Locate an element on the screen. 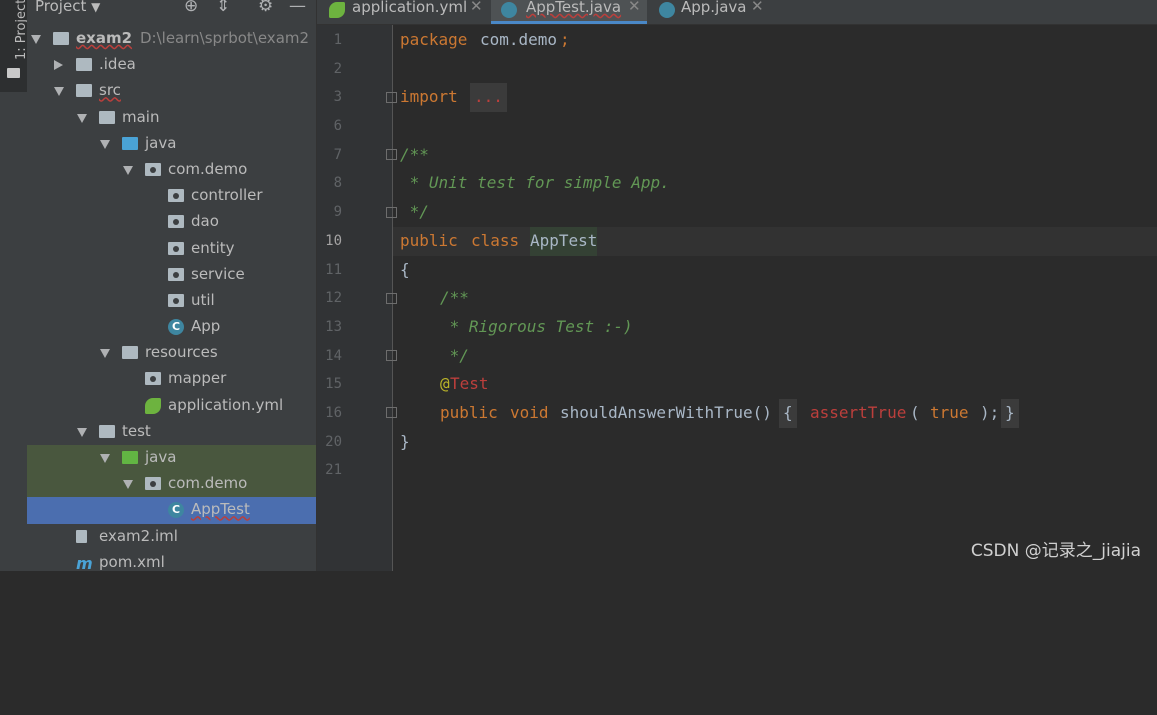  gear-icon: ⚙ is located at coordinates (265, 8).